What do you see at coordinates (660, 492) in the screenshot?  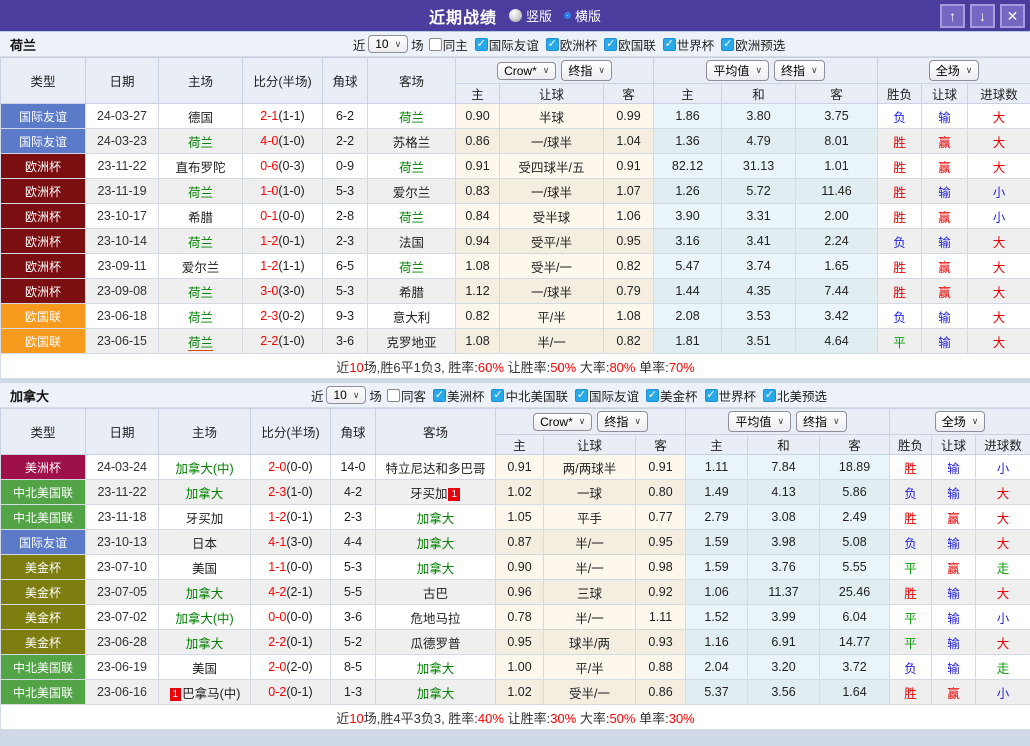 I see `odds-away: 0.80` at bounding box center [660, 492].